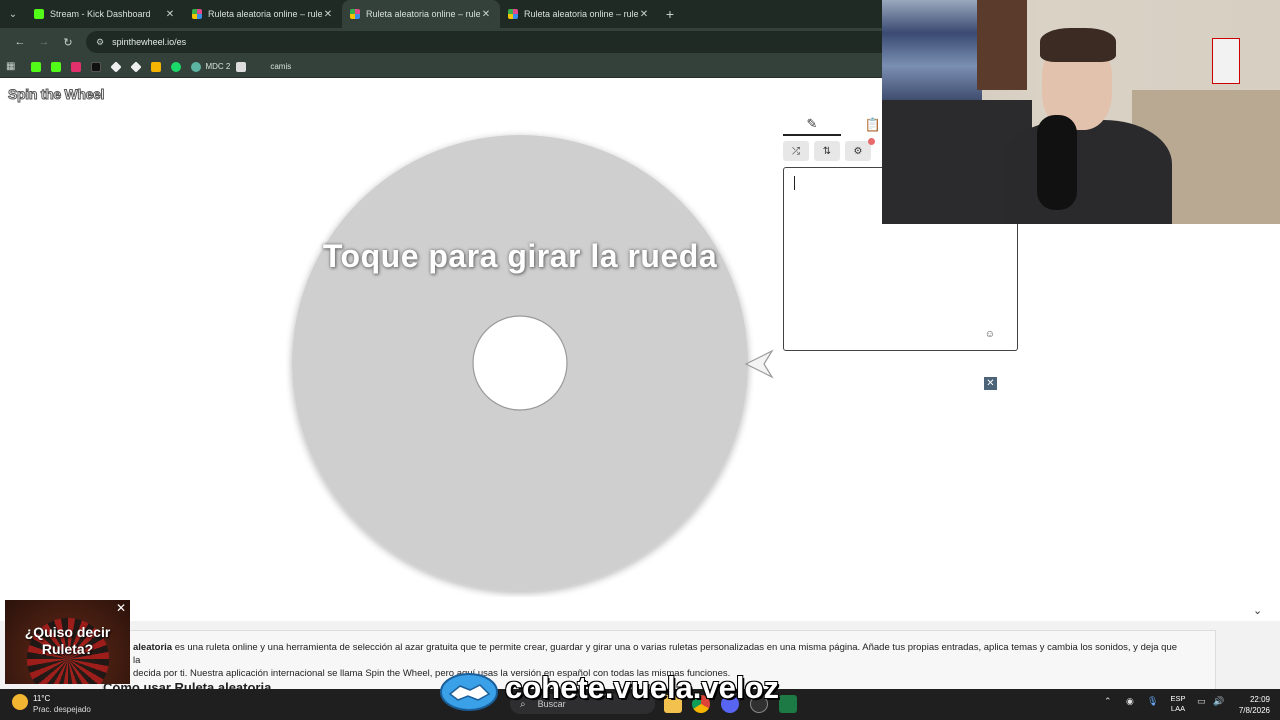 This screenshot has width=1280, height=720. What do you see at coordinates (1257, 610) in the screenshot?
I see `chevron-down-icon: ⌄` at bounding box center [1257, 610].